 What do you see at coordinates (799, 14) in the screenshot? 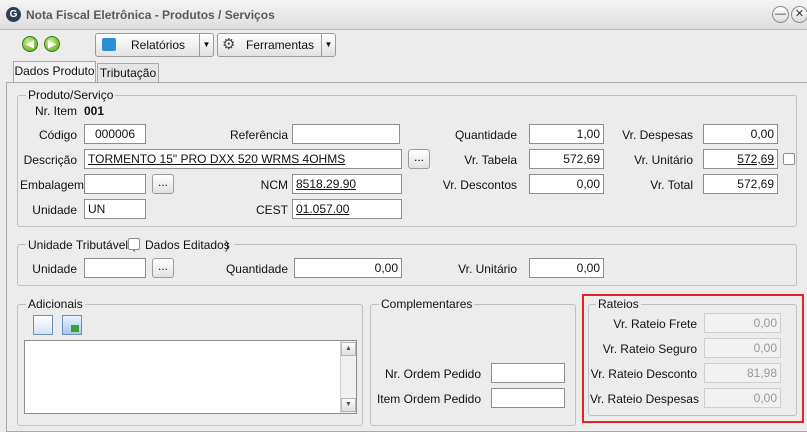
I see `close-icon: ✕` at bounding box center [799, 14].